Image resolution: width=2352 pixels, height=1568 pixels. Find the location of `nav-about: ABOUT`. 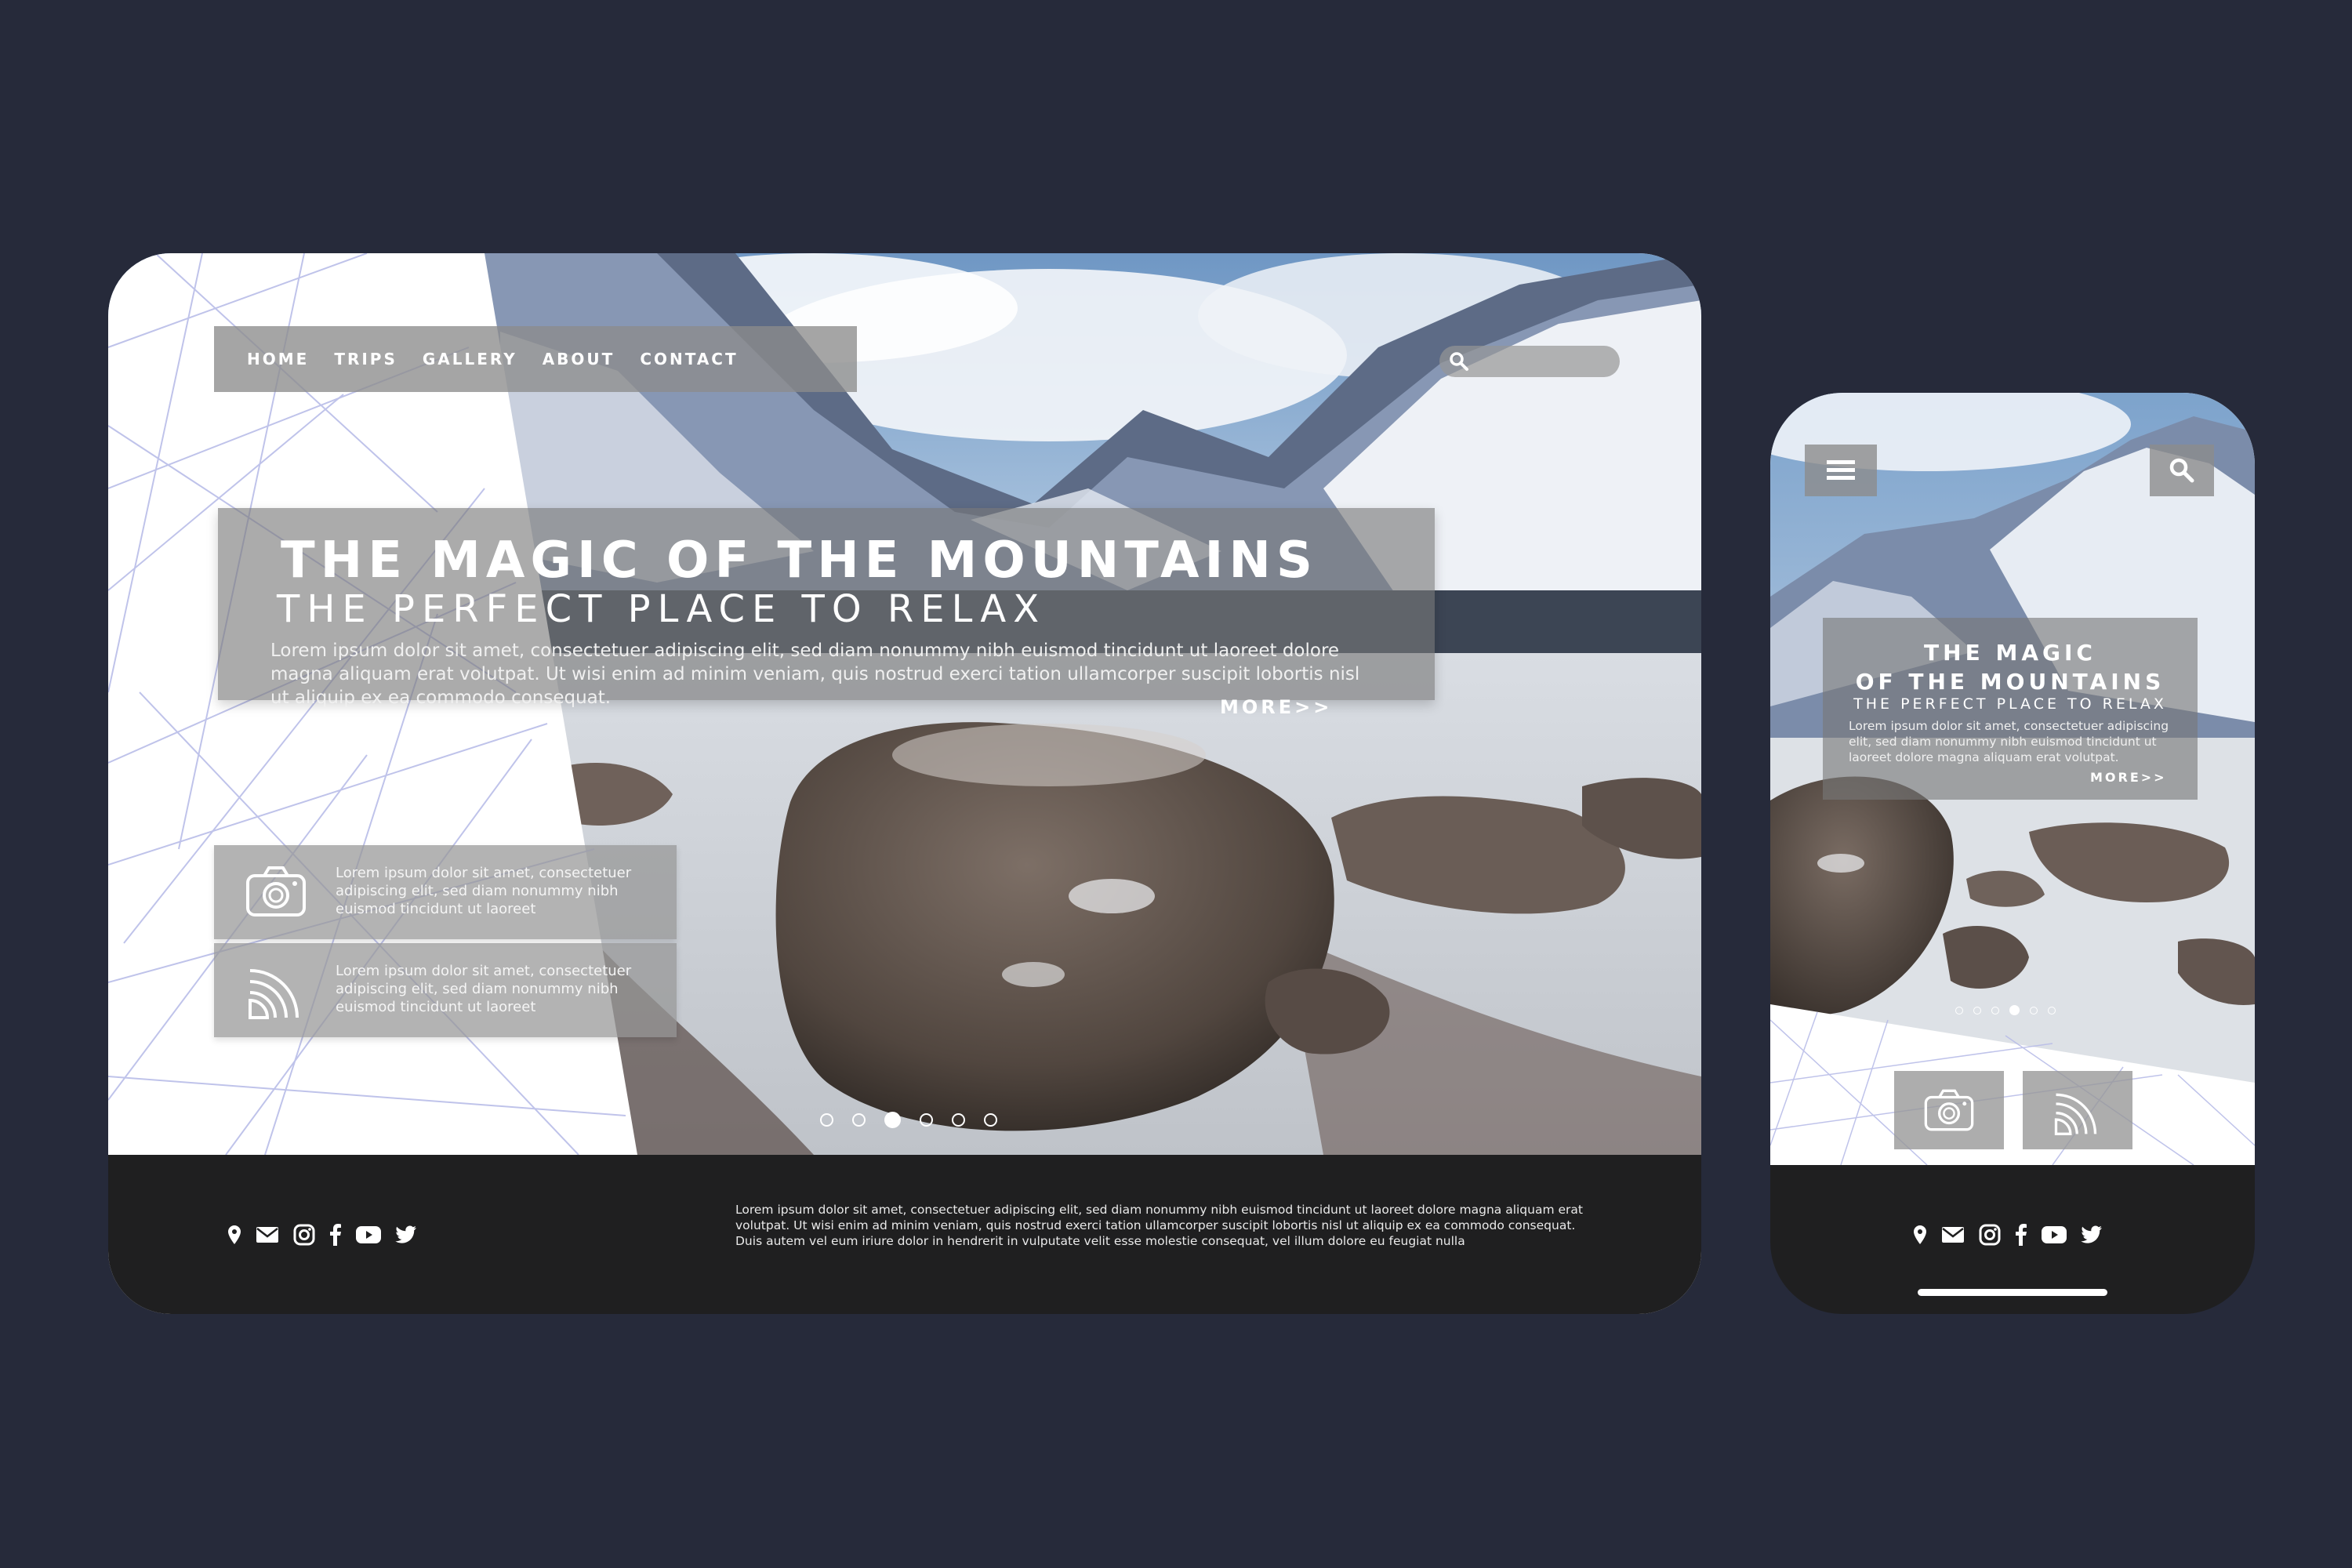

nav-about: ABOUT is located at coordinates (579, 359).